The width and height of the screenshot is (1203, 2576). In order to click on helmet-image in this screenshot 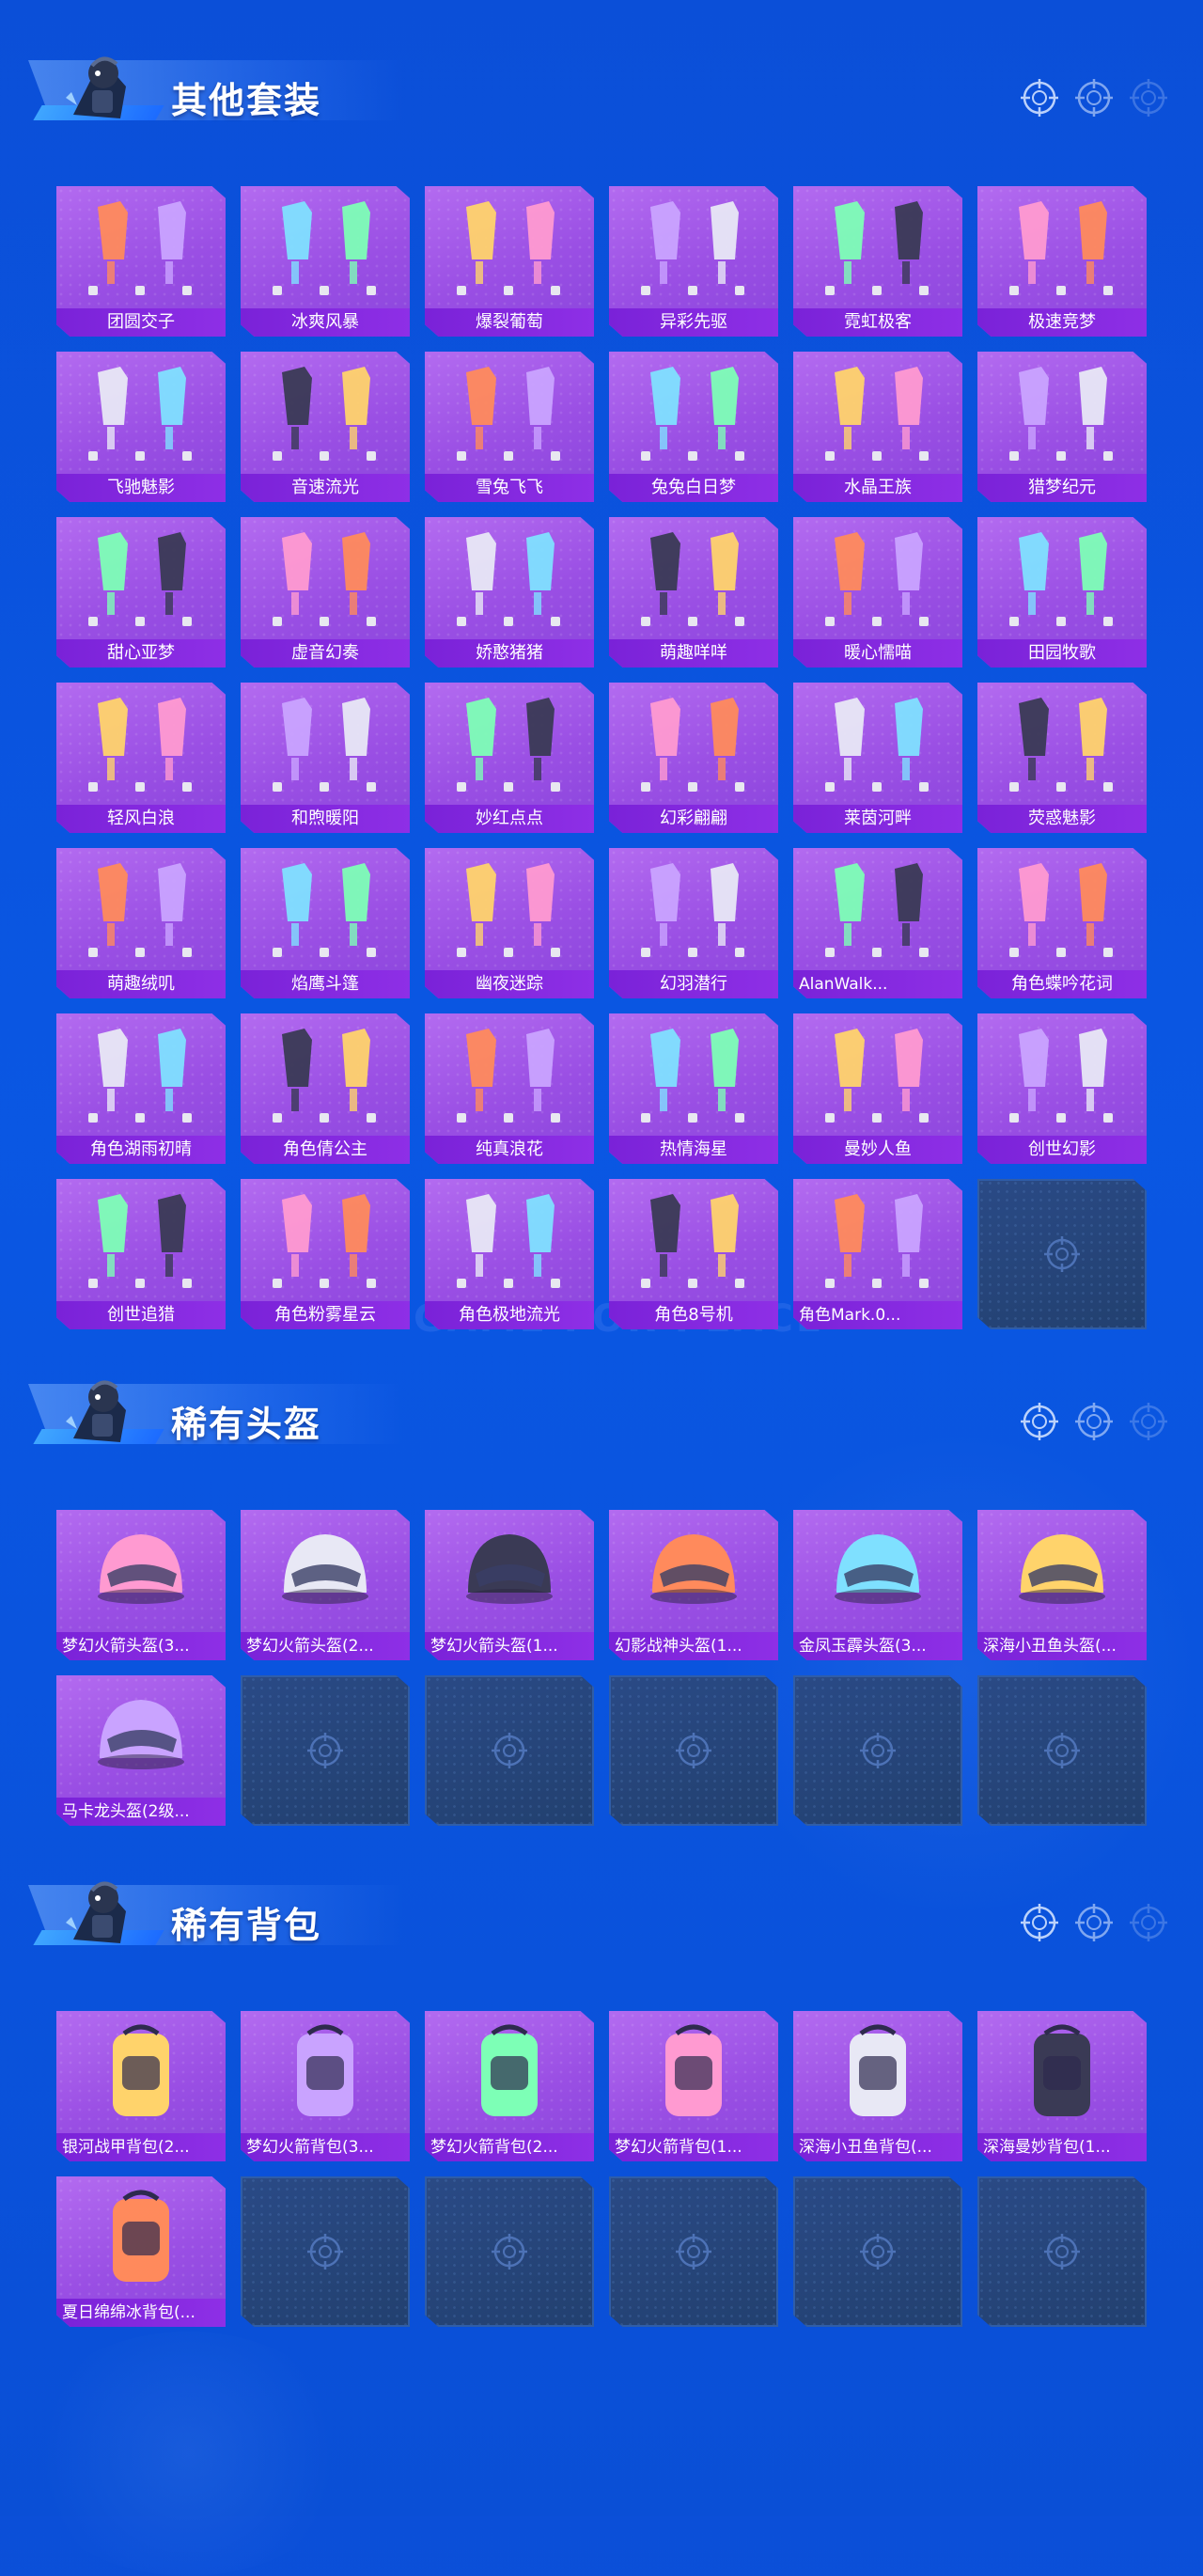, I will do `click(1062, 1573)`.